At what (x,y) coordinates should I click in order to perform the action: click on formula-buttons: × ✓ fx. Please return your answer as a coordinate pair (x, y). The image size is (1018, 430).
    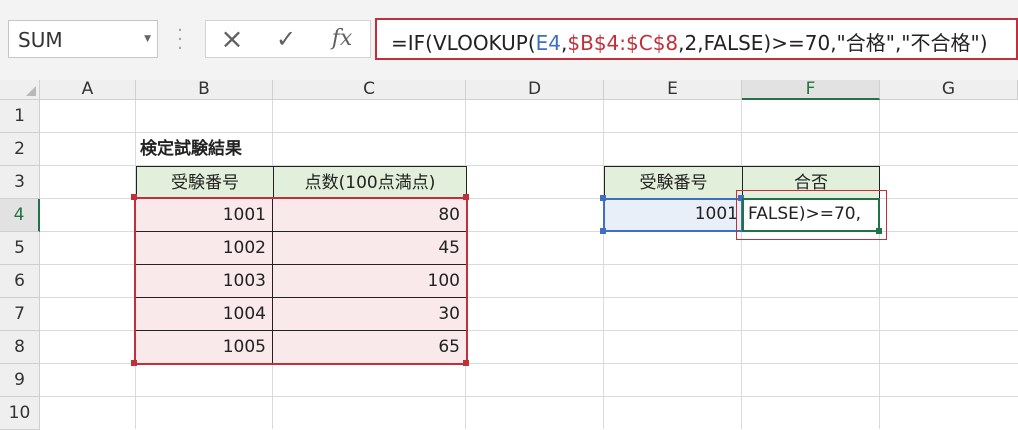
    Looking at the image, I should click on (288, 39).